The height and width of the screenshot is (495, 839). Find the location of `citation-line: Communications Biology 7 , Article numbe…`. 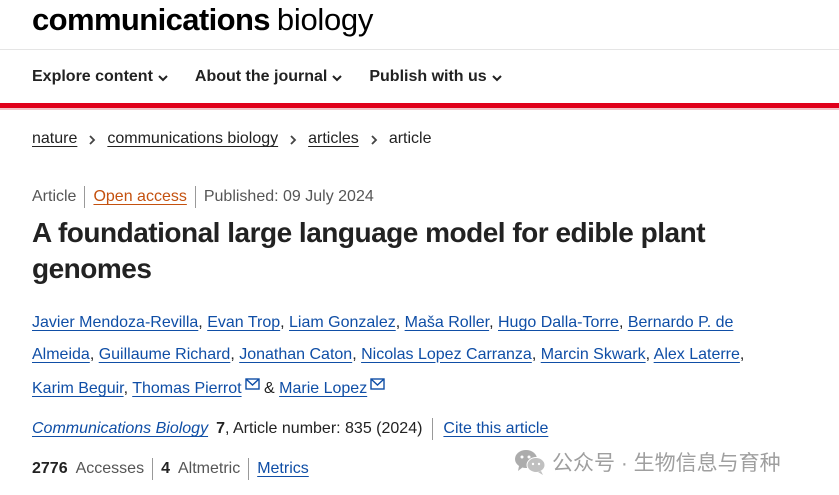

citation-line: Communications Biology 7 , Article numbe… is located at coordinates (290, 429).